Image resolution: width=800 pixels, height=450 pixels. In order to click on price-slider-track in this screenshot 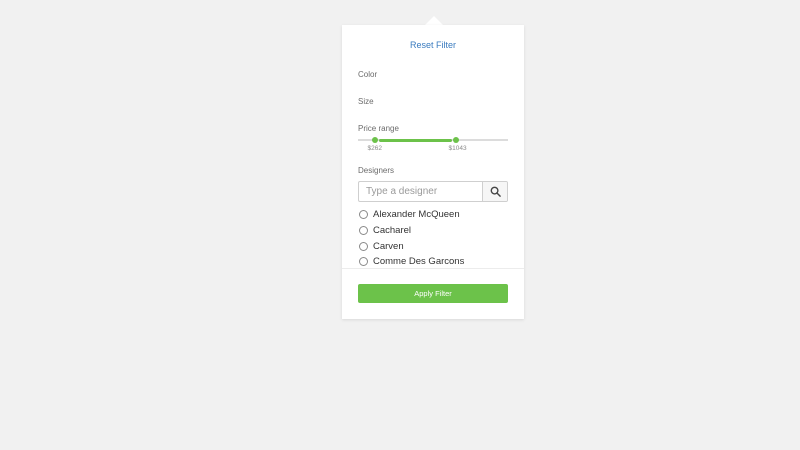, I will do `click(433, 140)`.